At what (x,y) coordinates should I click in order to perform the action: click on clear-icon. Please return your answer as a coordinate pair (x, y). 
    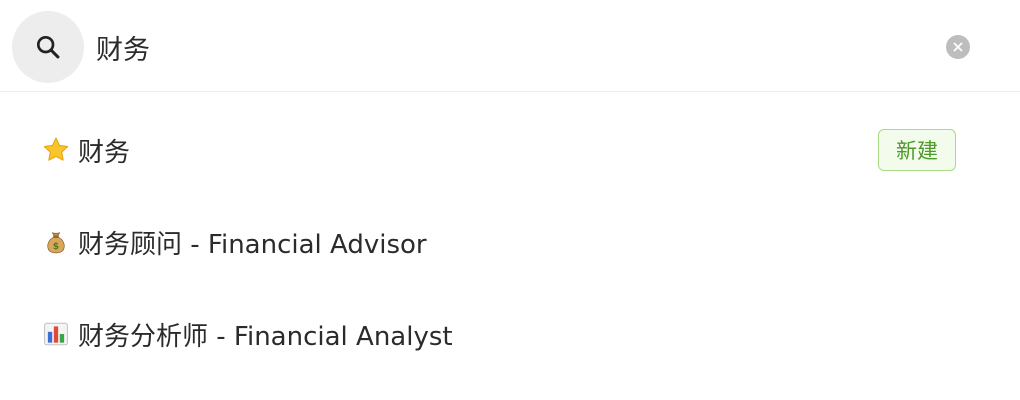
    Looking at the image, I should click on (958, 47).